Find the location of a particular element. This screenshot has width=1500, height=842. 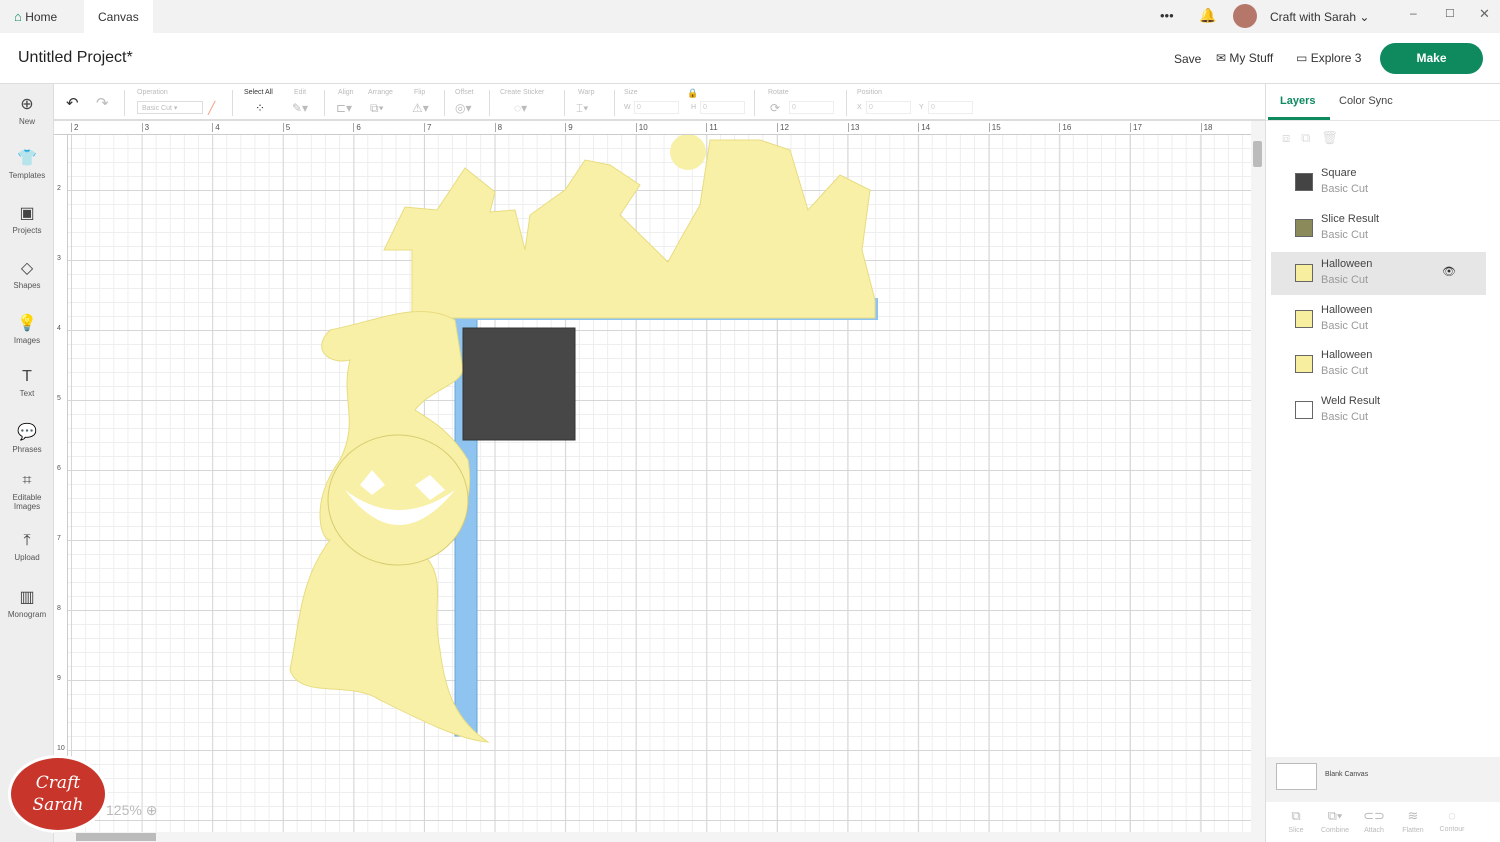

edit-label: Edit is located at coordinates (300, 92).